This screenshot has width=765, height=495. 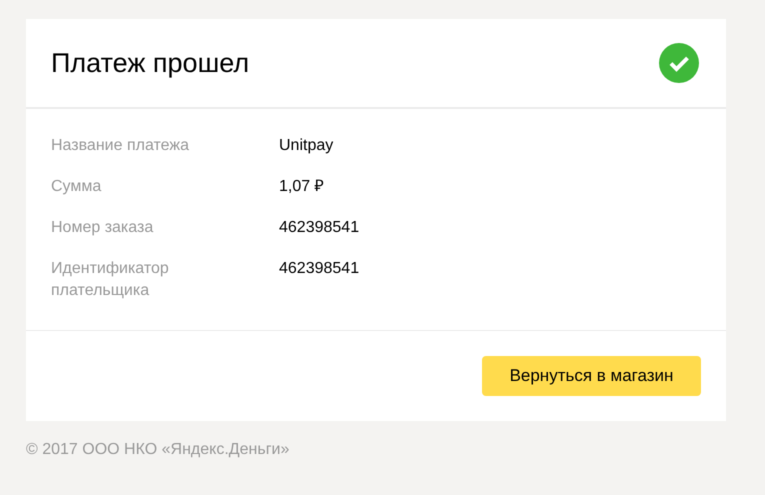 What do you see at coordinates (110, 280) in the screenshot?
I see `field-label: Идентификатор плательщика` at bounding box center [110, 280].